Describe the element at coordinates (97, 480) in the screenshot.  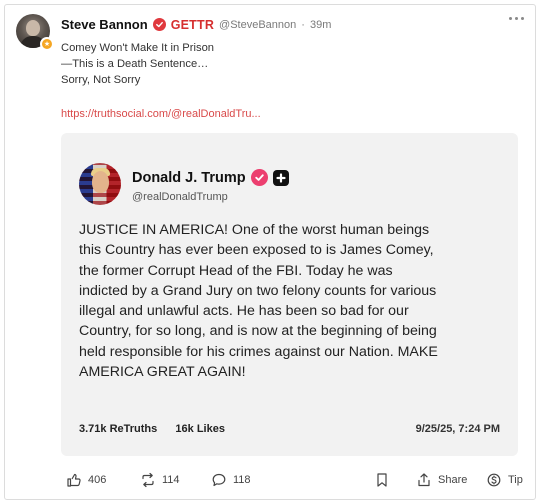
I see `like-count: 406` at that location.